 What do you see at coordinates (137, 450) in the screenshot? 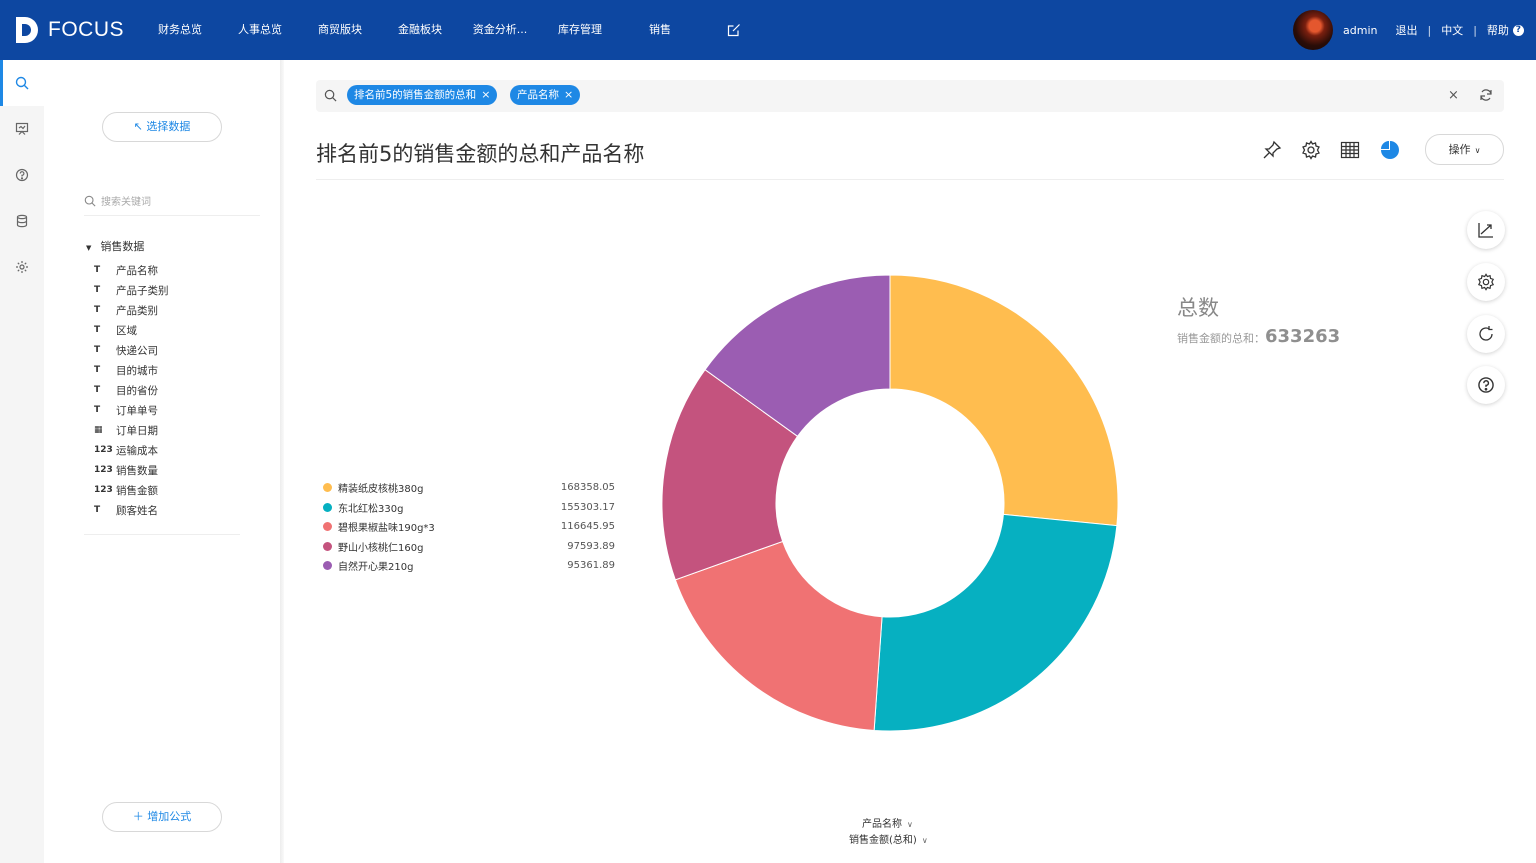
I see `field-label: 运输成本` at bounding box center [137, 450].